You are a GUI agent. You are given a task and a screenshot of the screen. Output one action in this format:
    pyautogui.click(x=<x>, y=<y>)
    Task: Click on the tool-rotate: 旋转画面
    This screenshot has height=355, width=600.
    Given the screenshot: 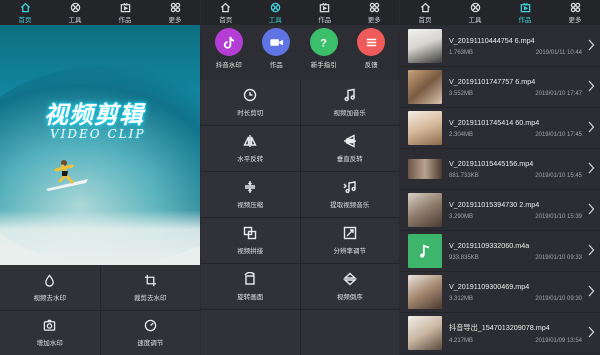 What is the action you would take?
    pyautogui.click(x=250, y=286)
    